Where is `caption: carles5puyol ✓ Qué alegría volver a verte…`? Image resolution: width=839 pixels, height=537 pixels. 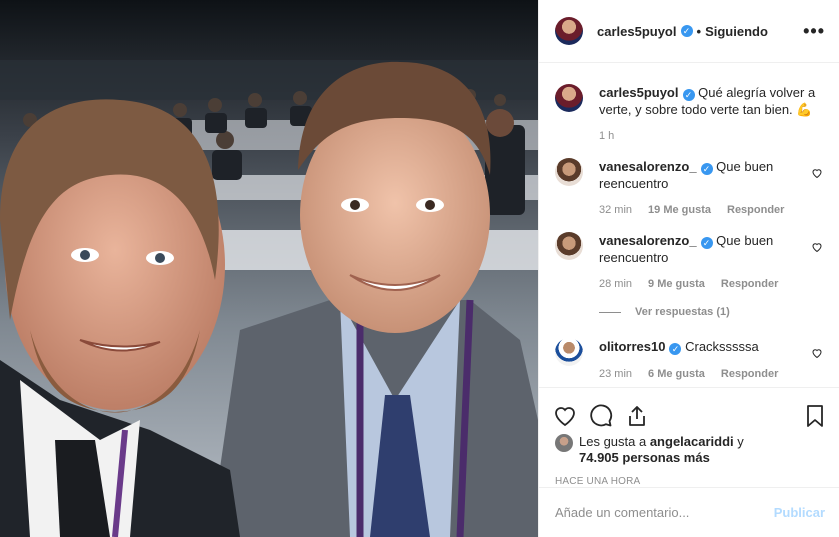
caption: carles5puyol ✓ Qué alegría volver a verte… is located at coordinates (689, 113).